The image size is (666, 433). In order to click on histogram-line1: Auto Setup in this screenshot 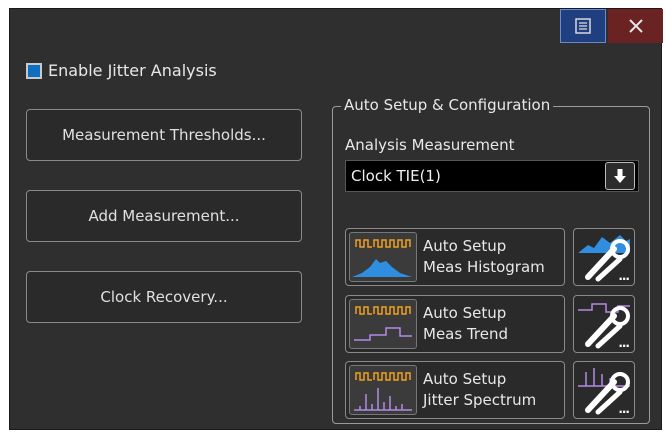, I will do `click(465, 246)`.